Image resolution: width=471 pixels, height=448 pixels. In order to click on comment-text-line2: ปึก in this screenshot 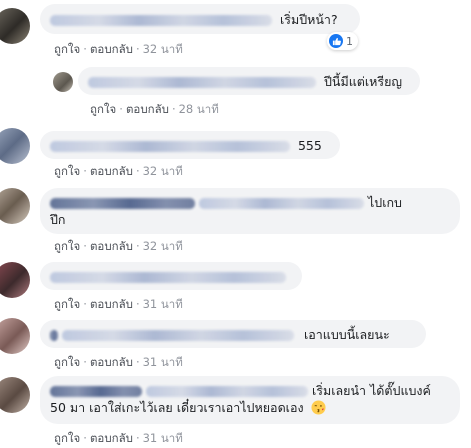, I will do `click(58, 219)`.